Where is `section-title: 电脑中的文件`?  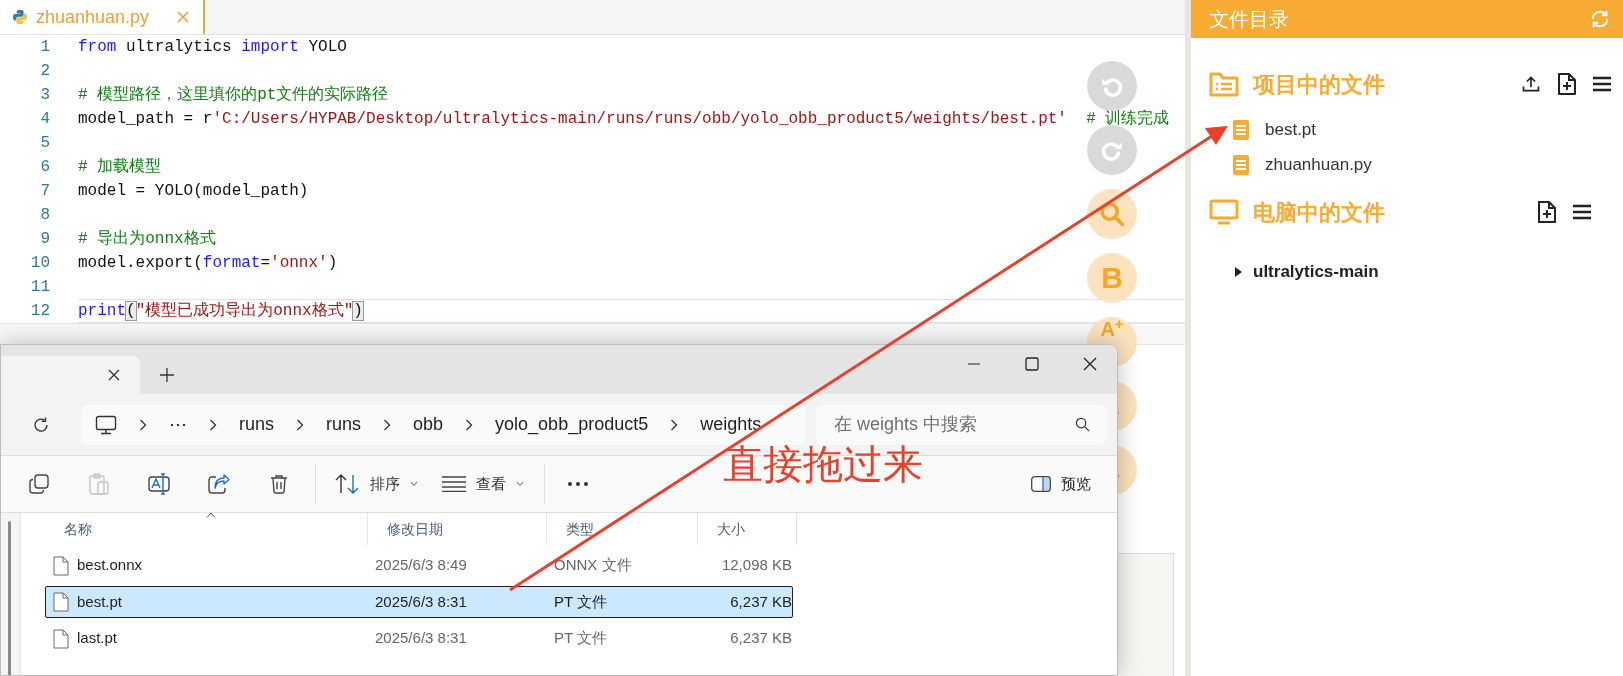 section-title: 电脑中的文件 is located at coordinates (1319, 212).